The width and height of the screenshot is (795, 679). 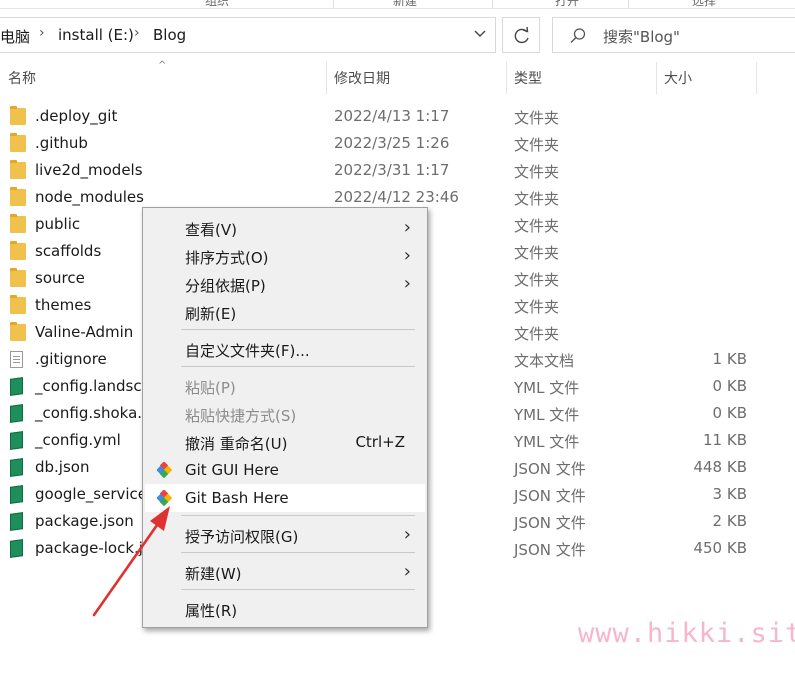 I want to click on menu-item-label: 刷新(E), so click(x=211, y=314).